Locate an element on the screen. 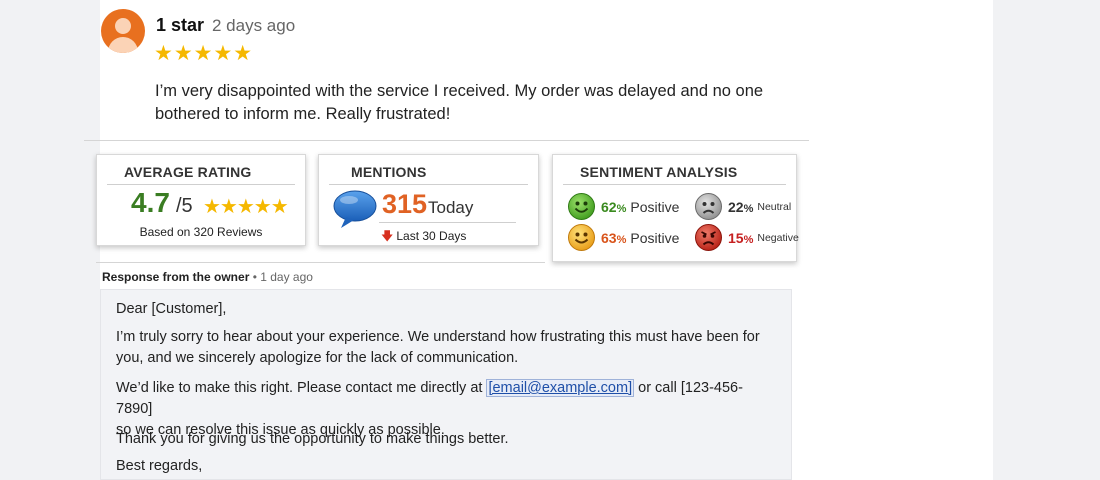 Image resolution: width=1100 pixels, height=480 pixels. average-rating-value: 4.7 is located at coordinates (150, 202).